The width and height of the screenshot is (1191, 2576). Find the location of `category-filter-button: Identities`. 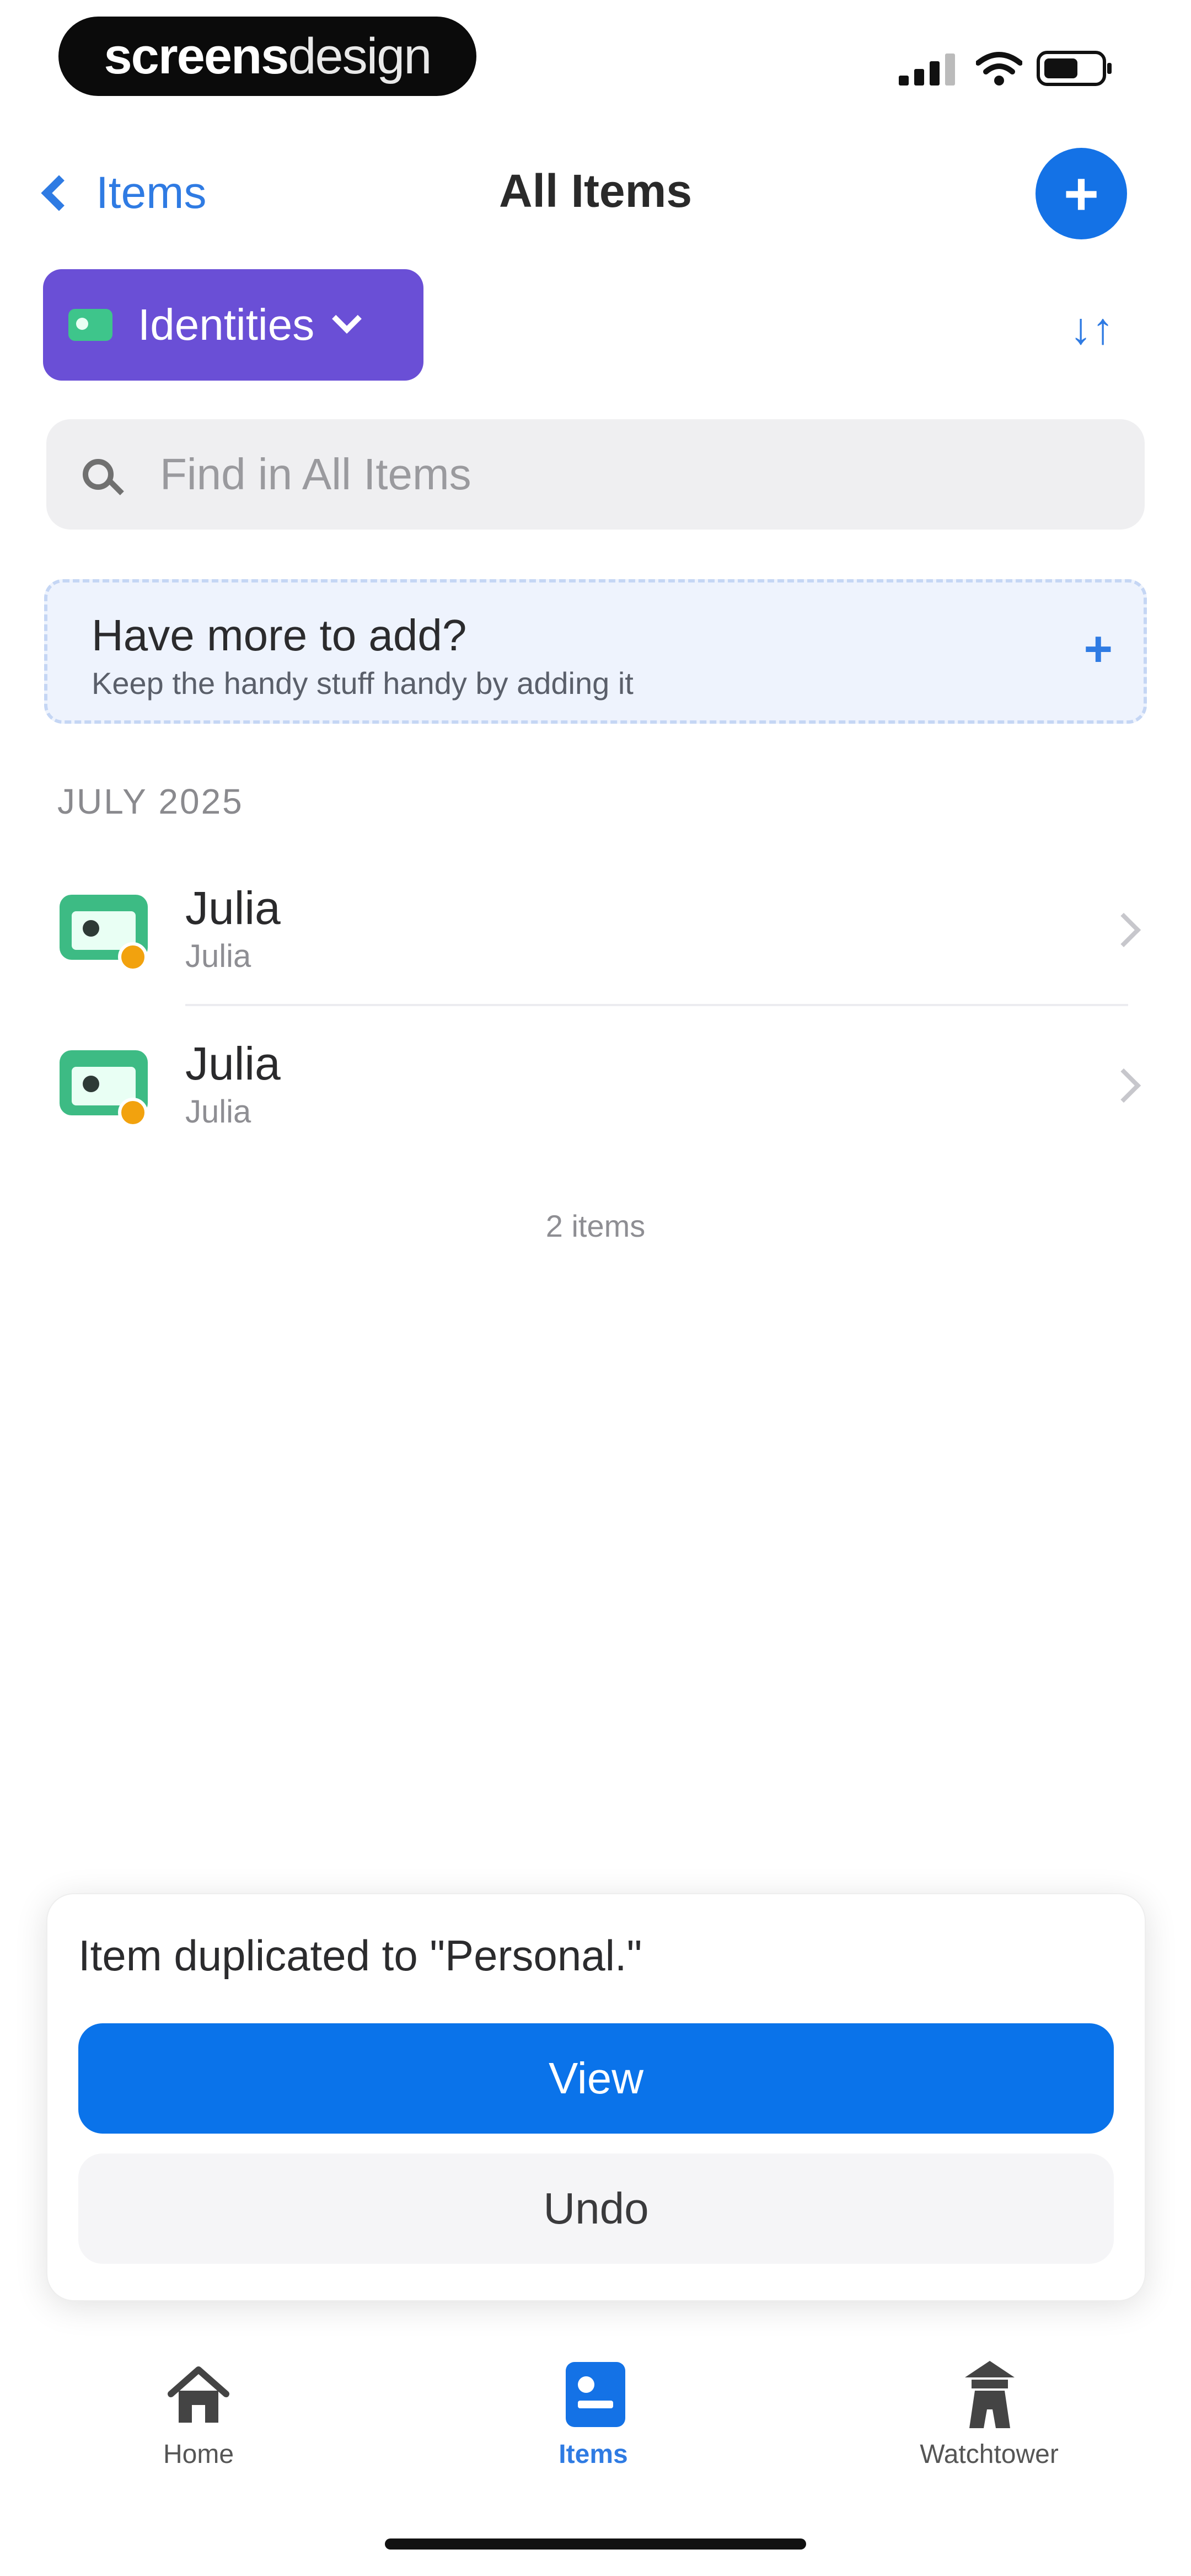

category-filter-button: Identities is located at coordinates (233, 325).